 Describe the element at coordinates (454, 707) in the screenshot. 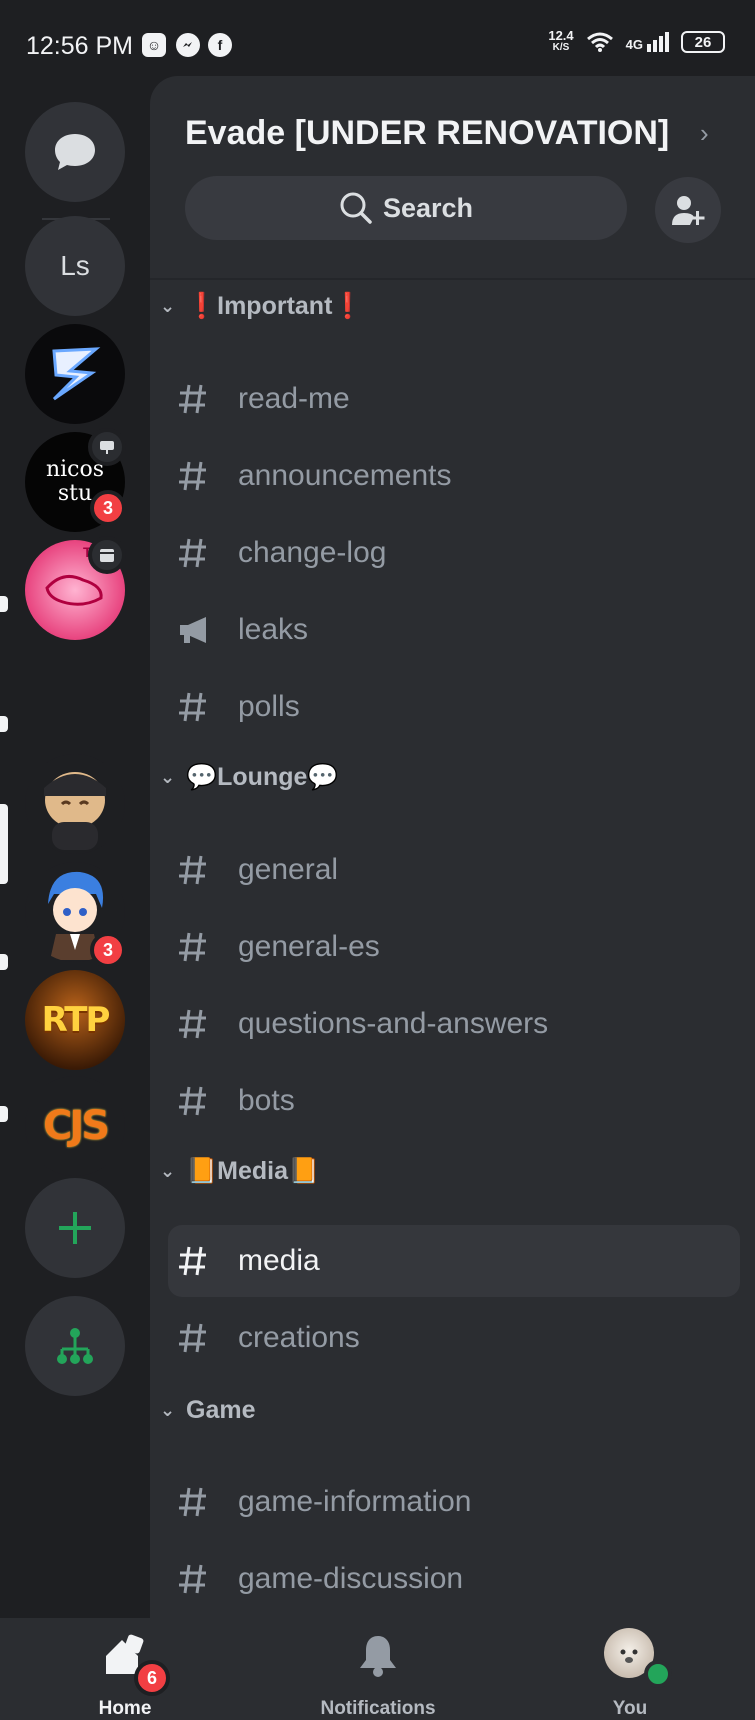

I see `channel-polls: polls` at that location.